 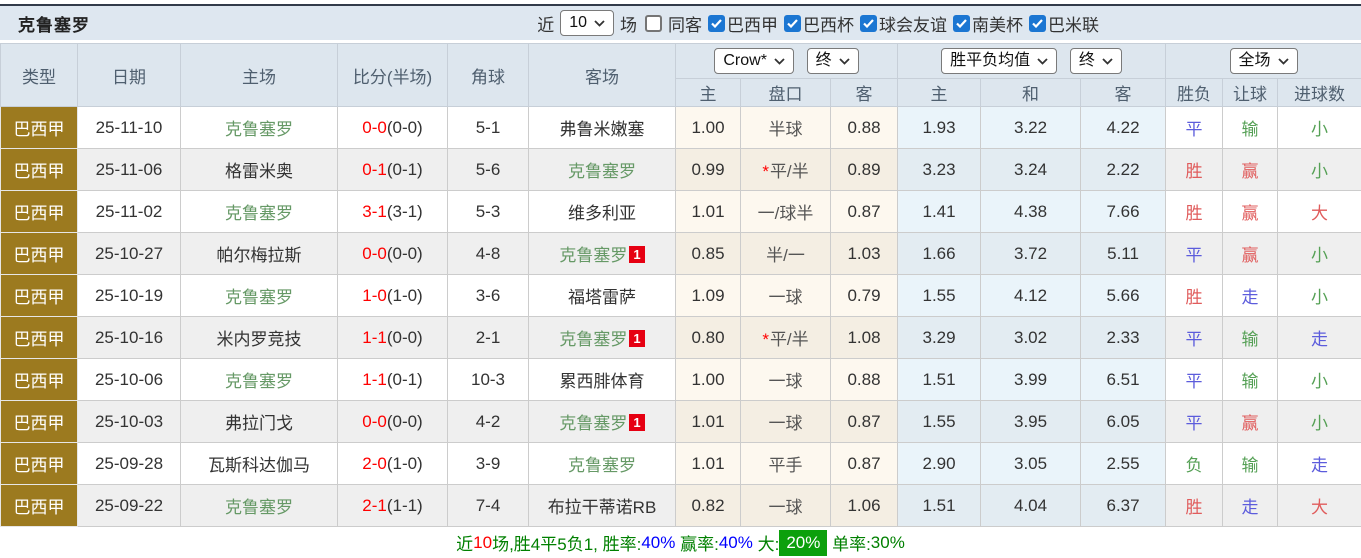 I want to click on date-cell: 25-11-06, so click(x=129, y=170).